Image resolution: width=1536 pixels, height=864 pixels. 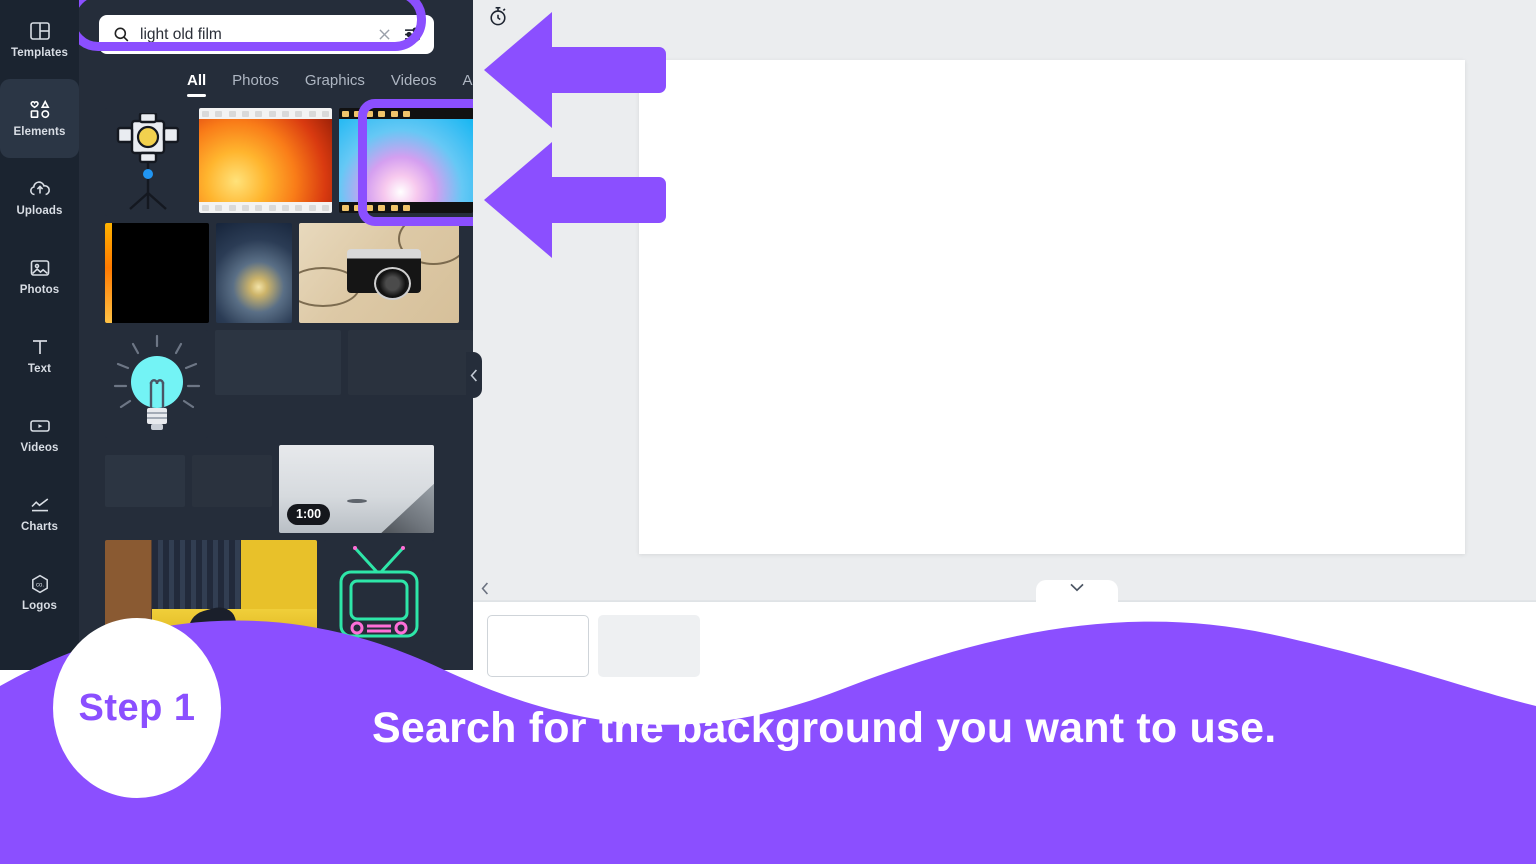 I want to click on results-row: 1:00, so click(x=289, y=489).